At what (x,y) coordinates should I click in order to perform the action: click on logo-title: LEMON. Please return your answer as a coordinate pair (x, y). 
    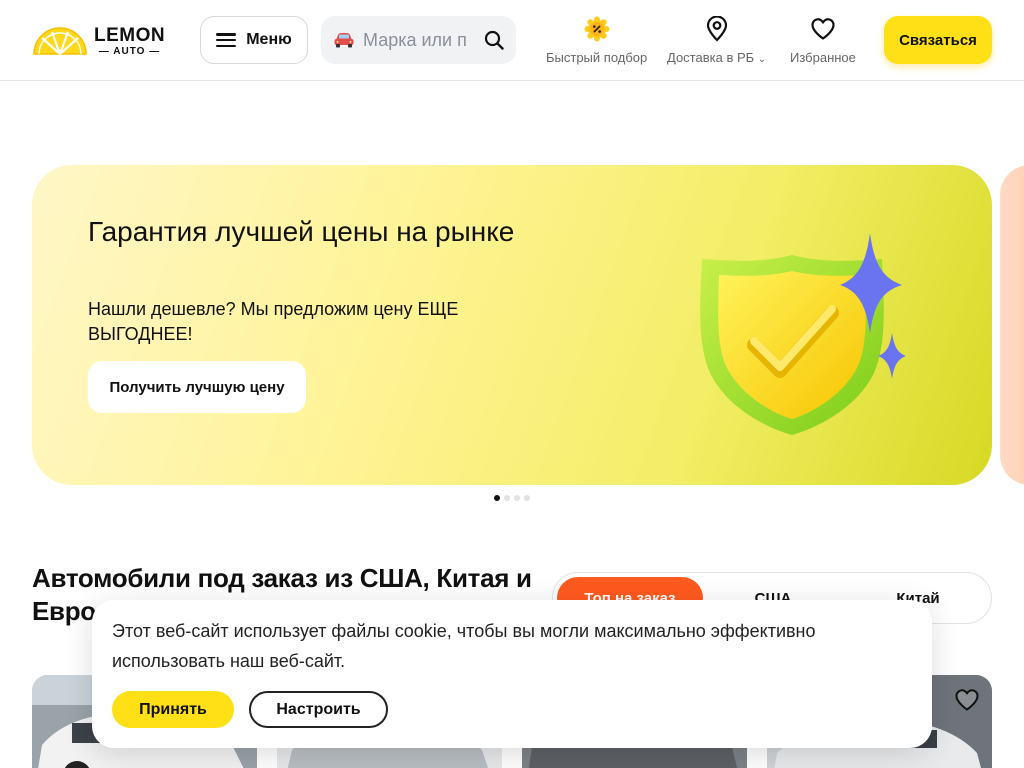
    Looking at the image, I should click on (130, 35).